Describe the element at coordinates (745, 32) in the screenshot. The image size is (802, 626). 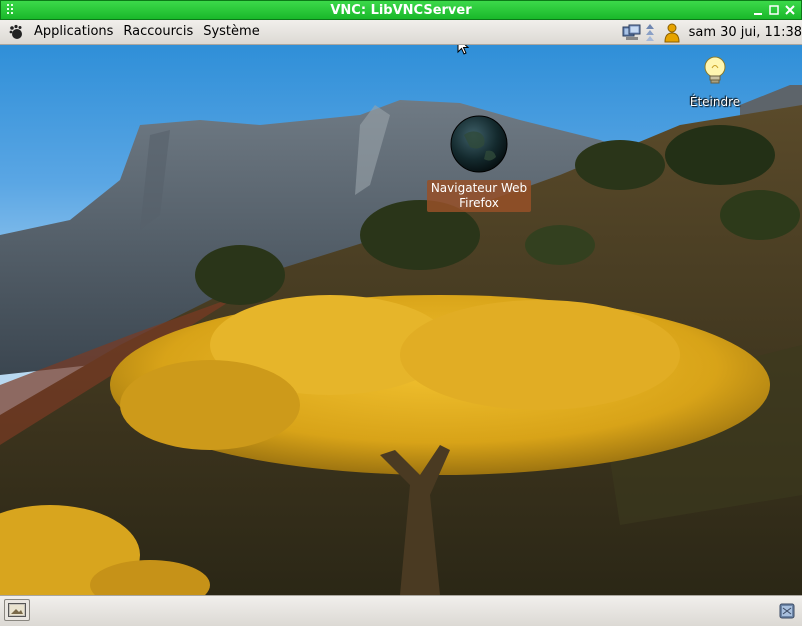
I see `clock: sam 30 jui, 11:38` at that location.